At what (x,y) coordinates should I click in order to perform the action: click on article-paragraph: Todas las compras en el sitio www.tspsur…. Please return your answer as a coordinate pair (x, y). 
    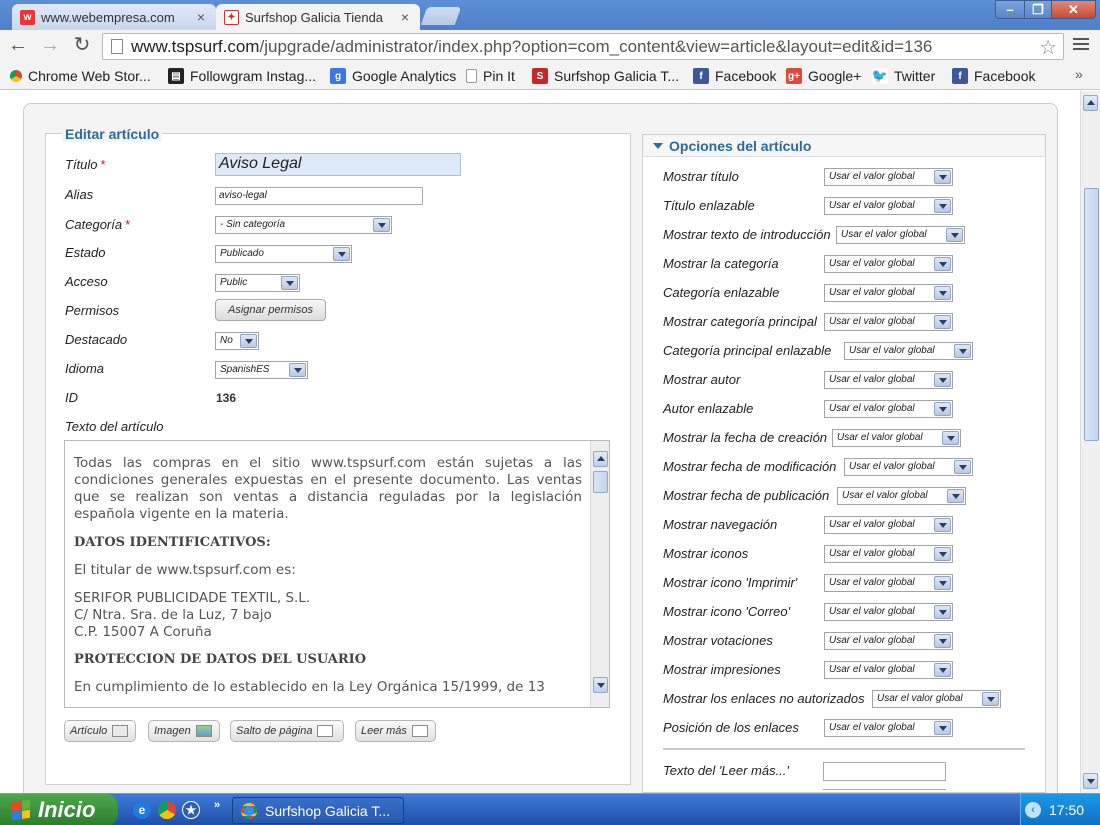
    Looking at the image, I should click on (328, 488).